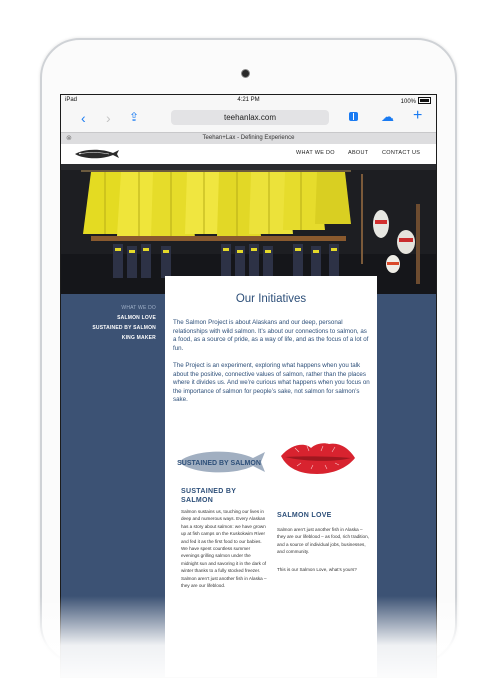 Image resolution: width=494 pixels, height=686 pixels. What do you see at coordinates (108, 118) in the screenshot?
I see `forward-icon: ›` at bounding box center [108, 118].